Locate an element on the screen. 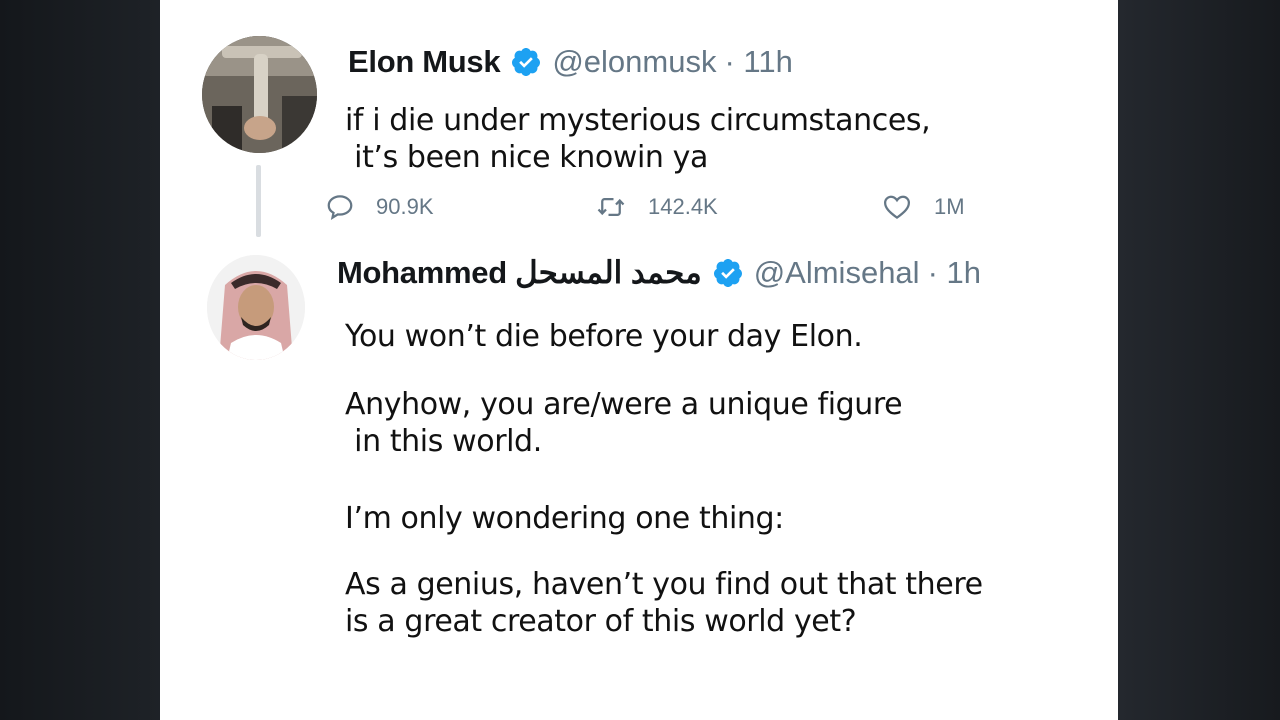 The image size is (1280, 720). reply-button: 90.9K is located at coordinates (379, 207).